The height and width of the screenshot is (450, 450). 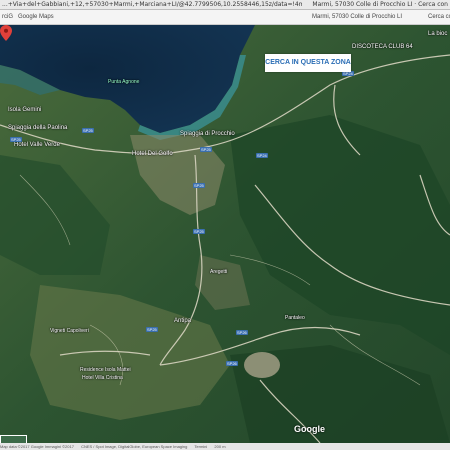 What do you see at coordinates (36, 17) in the screenshot?
I see `tab-google-maps: Google Maps` at bounding box center [36, 17].